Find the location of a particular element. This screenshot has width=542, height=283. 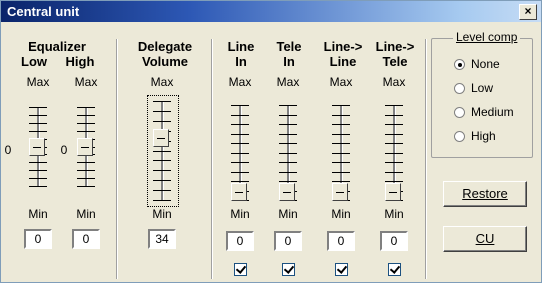

line-tele-header: Line-> Tele is located at coordinates (395, 54).